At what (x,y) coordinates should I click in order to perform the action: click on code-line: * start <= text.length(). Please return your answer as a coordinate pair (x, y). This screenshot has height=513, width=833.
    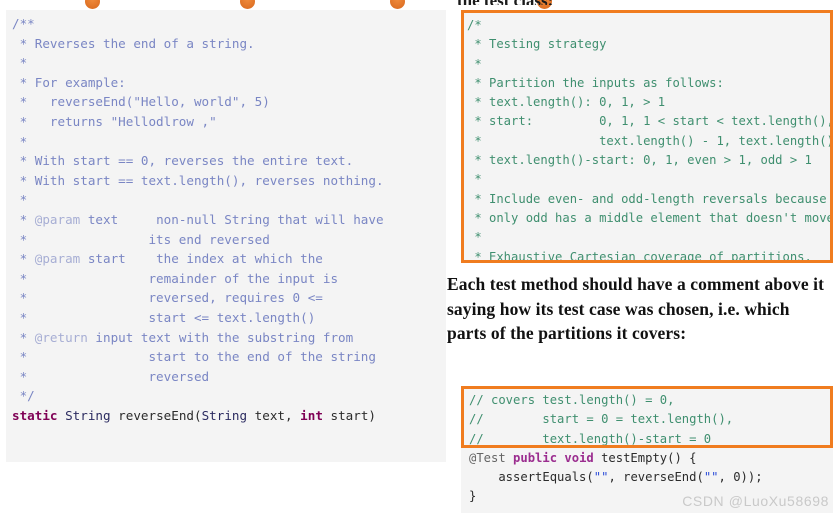
    Looking at the image, I should click on (229, 318).